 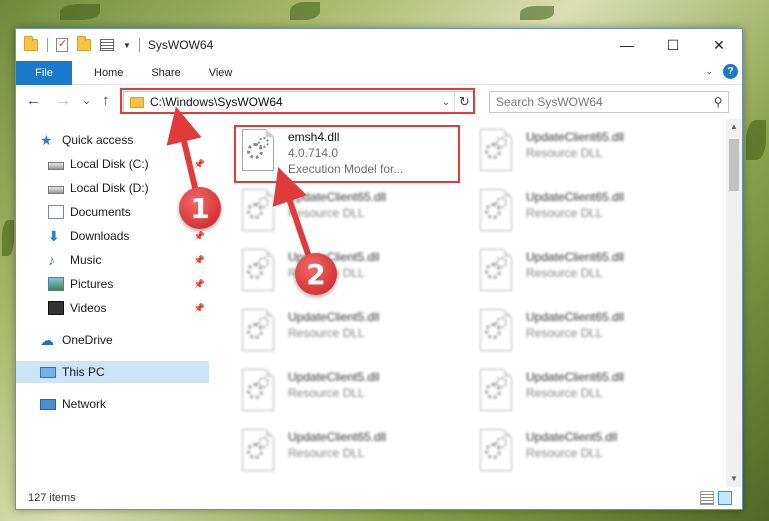 I want to click on sidebar-item-label: Local Disk (D:), so click(x=109, y=188).